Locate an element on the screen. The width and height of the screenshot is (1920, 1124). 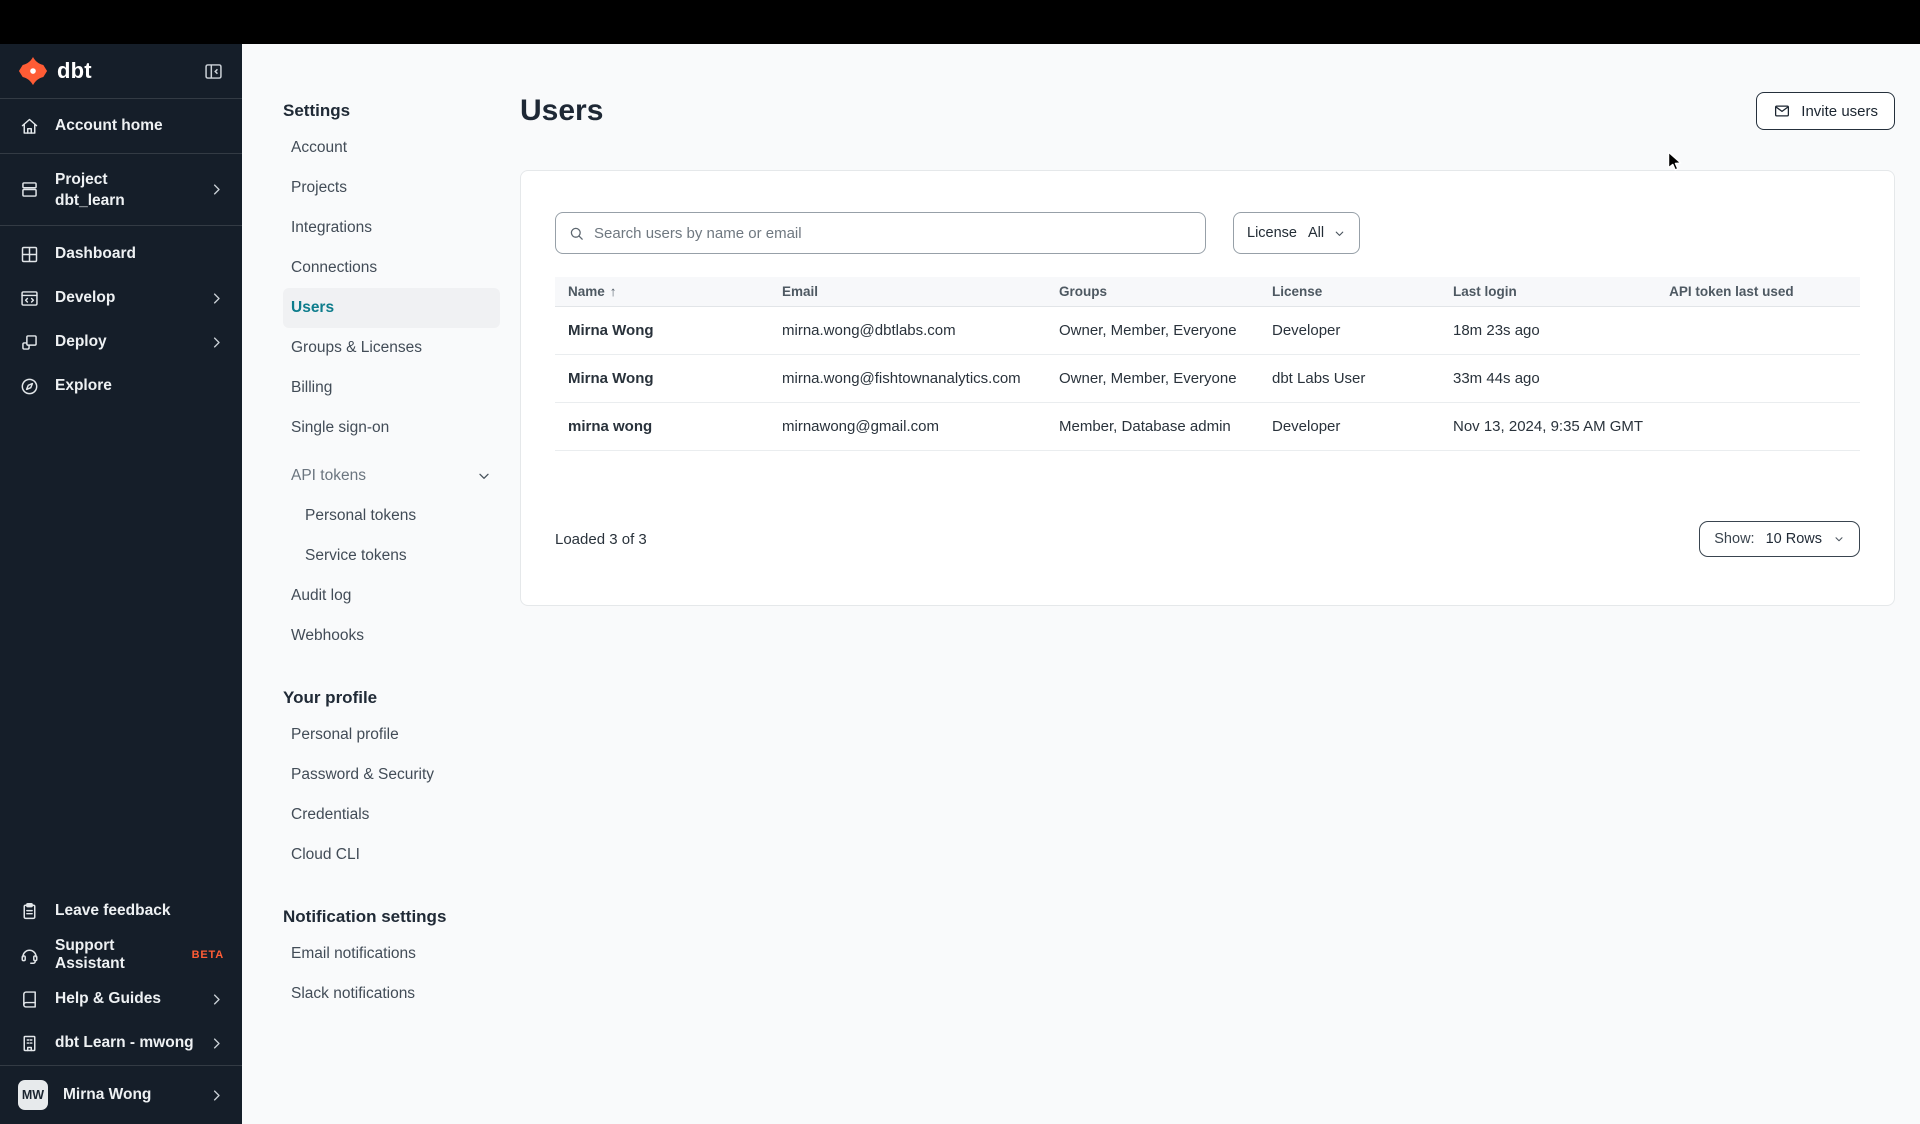
cell-email: mirna.wong@fishtownanalytics.com is located at coordinates (907, 378).